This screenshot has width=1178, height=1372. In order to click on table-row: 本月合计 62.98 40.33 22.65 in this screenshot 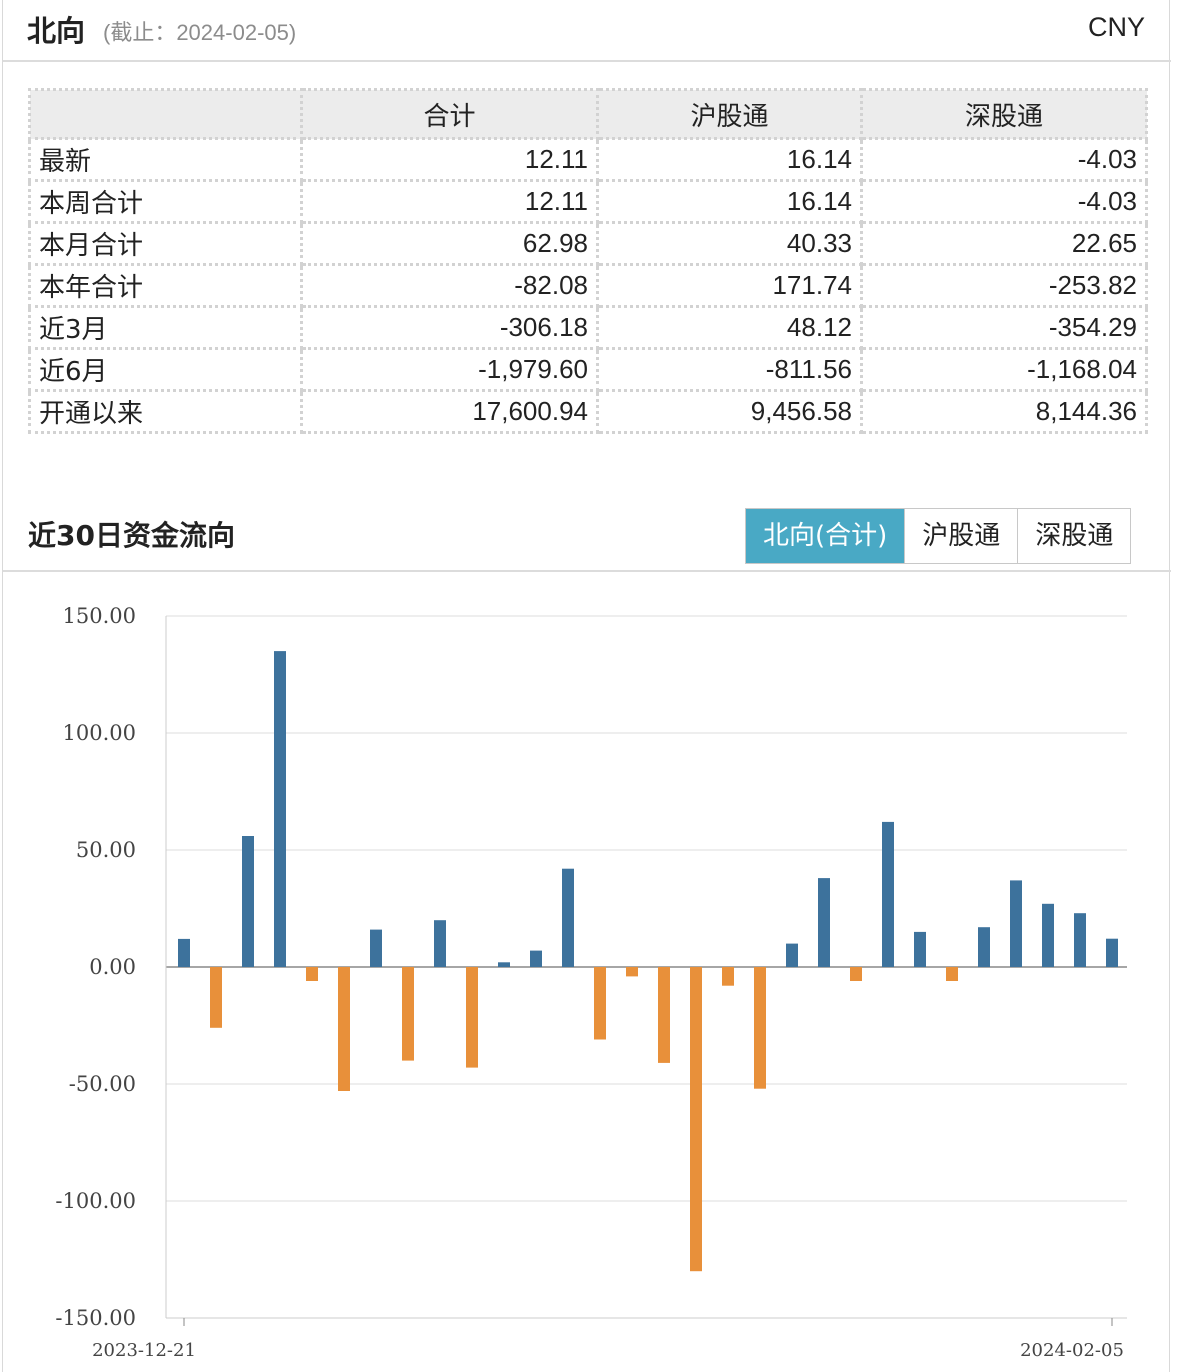, I will do `click(588, 243)`.